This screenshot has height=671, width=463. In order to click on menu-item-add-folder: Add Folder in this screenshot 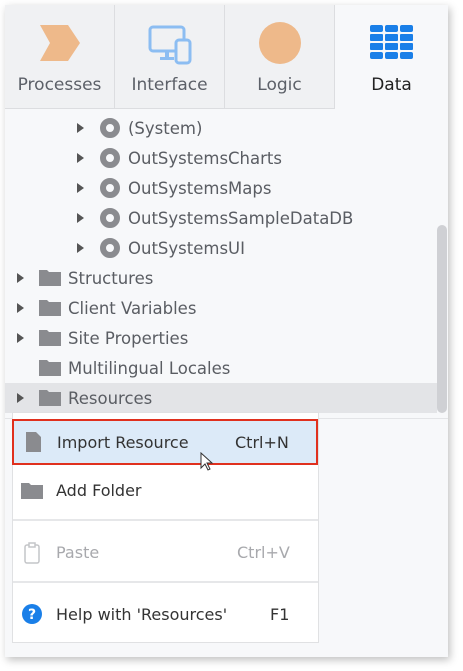, I will do `click(165, 491)`.